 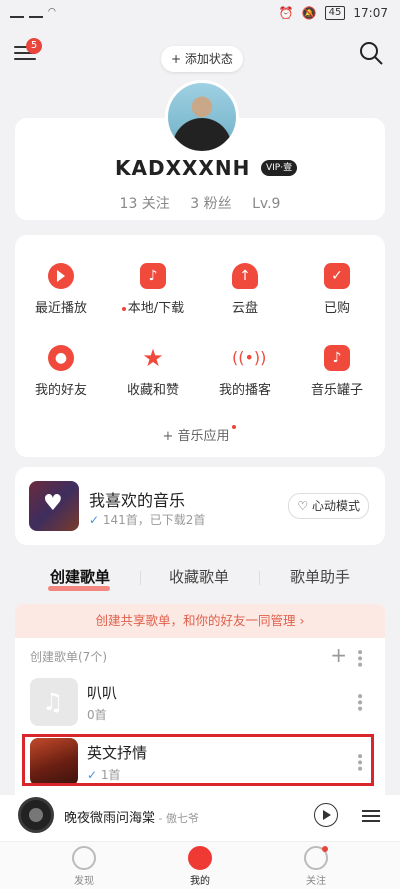 What do you see at coordinates (182, 168) in the screenshot?
I see `username: KADXXXNH` at bounding box center [182, 168].